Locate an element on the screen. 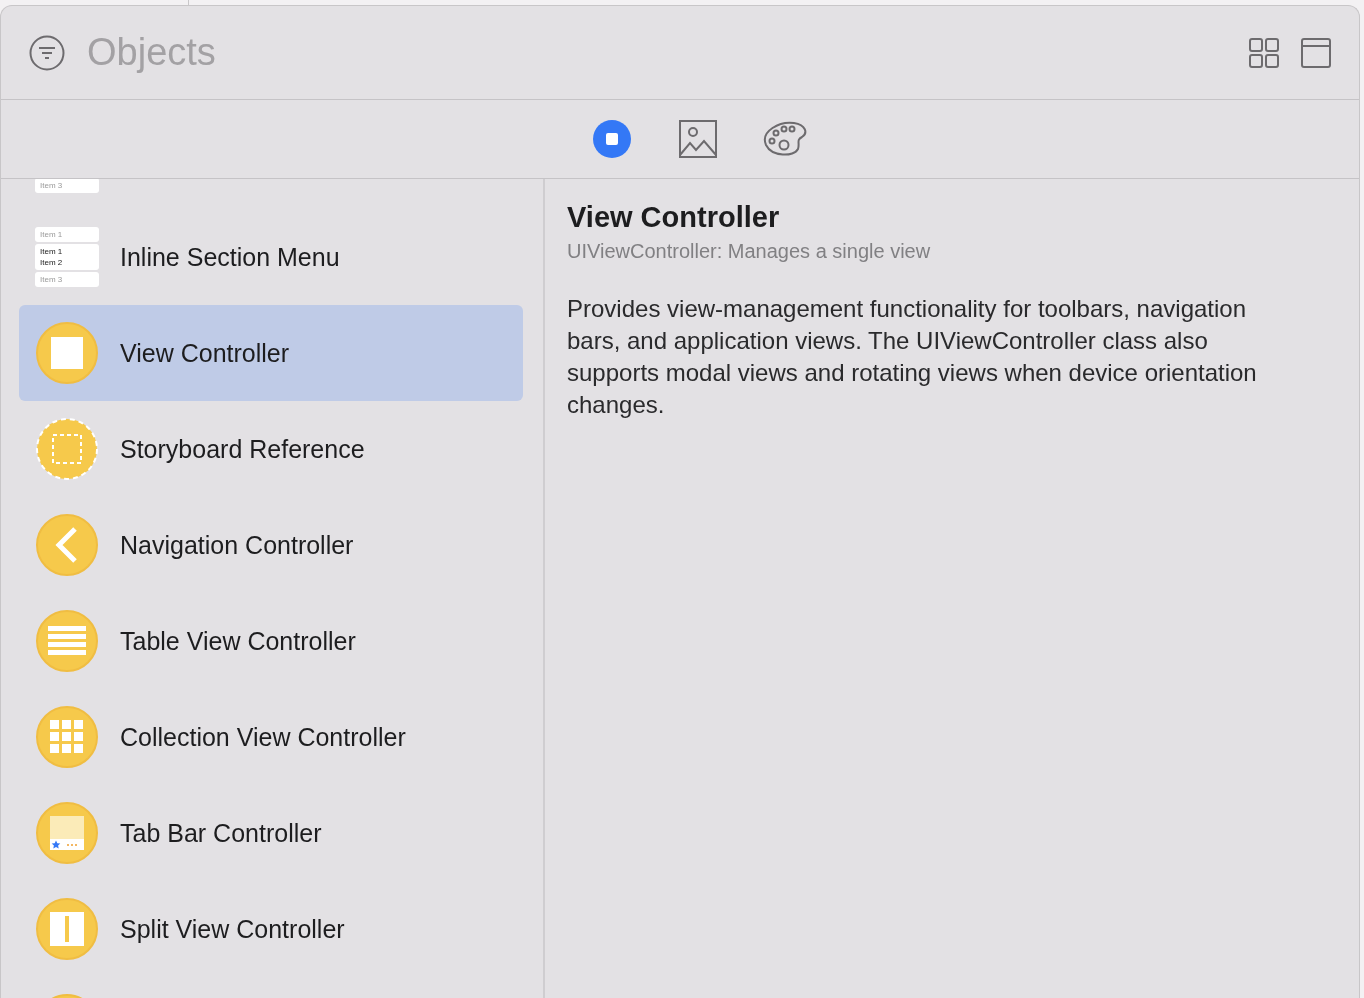 The width and height of the screenshot is (1364, 998). object-name: Navigation Controller is located at coordinates (237, 545).